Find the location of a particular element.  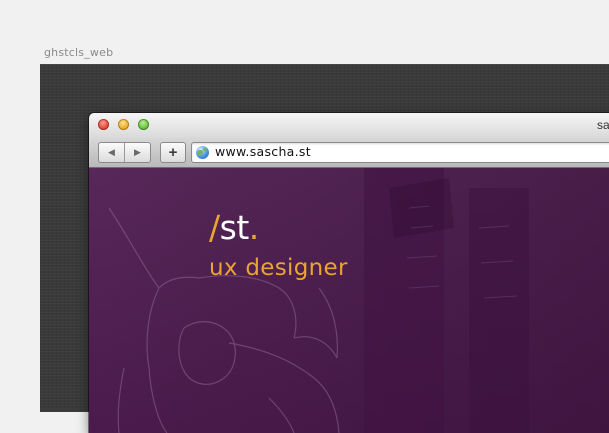

site-logo: /st. is located at coordinates (234, 227).